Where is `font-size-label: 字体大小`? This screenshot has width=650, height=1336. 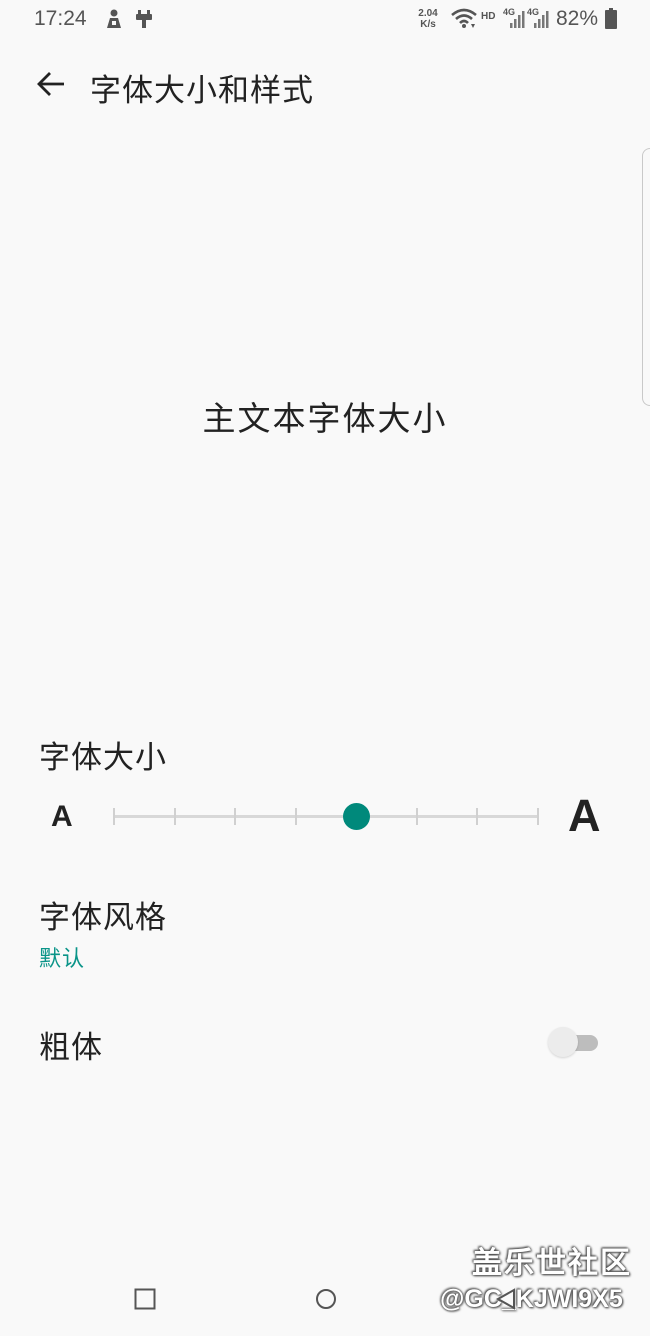
font-size-label: 字体大小 is located at coordinates (103, 758).